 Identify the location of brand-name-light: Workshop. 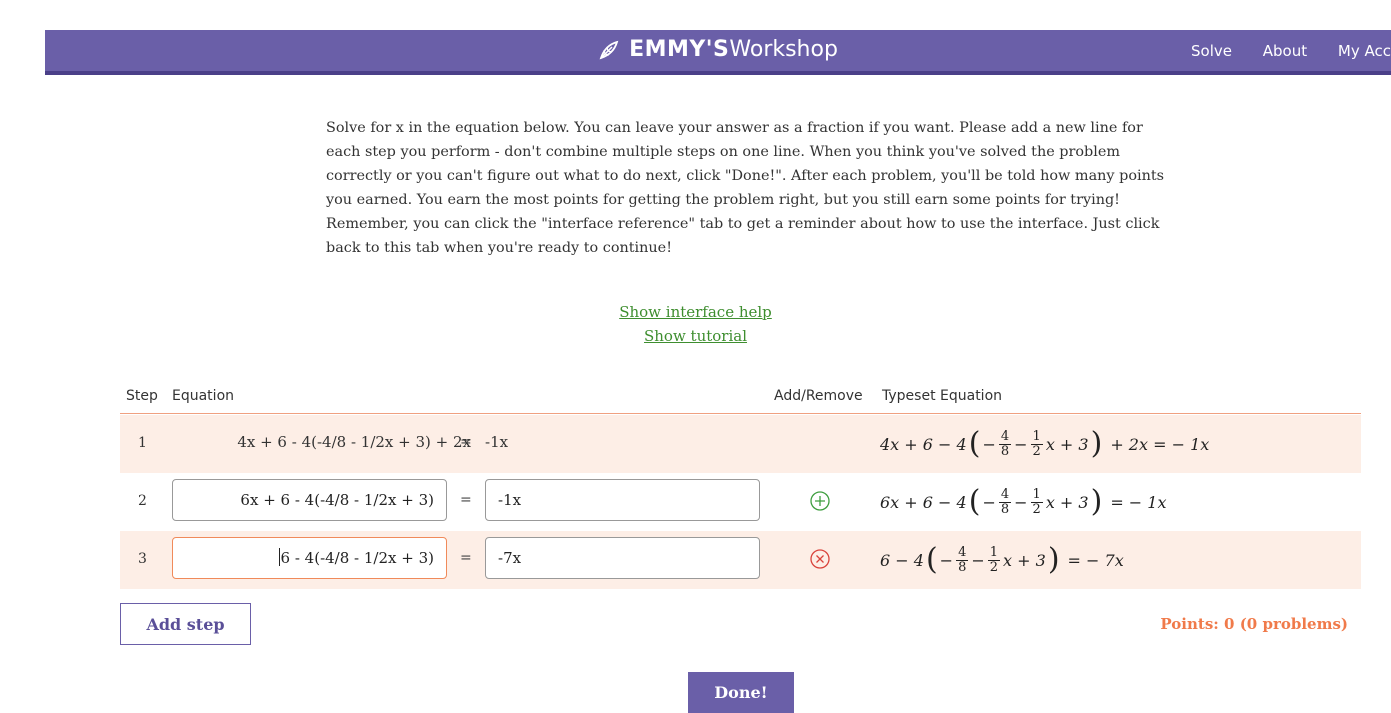
(783, 49).